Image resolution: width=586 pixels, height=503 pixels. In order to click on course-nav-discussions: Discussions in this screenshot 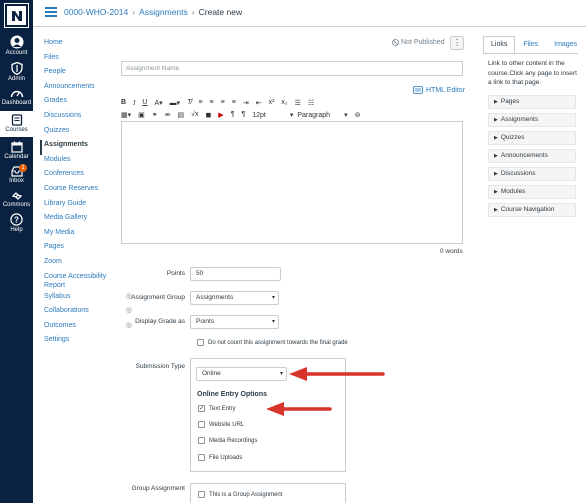, I will do `click(79, 118)`.